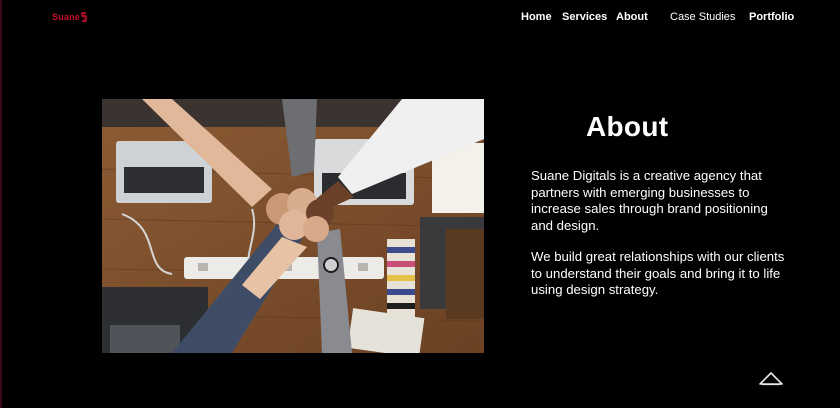  I want to click on page-edge-line, so click(1, 204).